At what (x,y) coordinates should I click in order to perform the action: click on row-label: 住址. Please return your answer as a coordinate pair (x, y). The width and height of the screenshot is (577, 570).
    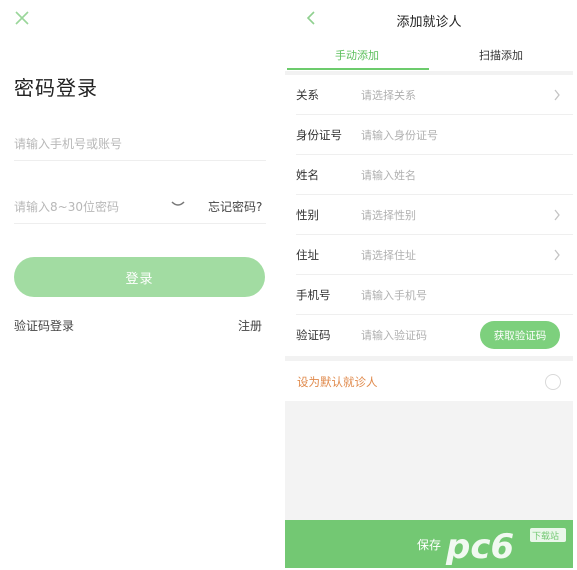
    Looking at the image, I should click on (307, 255).